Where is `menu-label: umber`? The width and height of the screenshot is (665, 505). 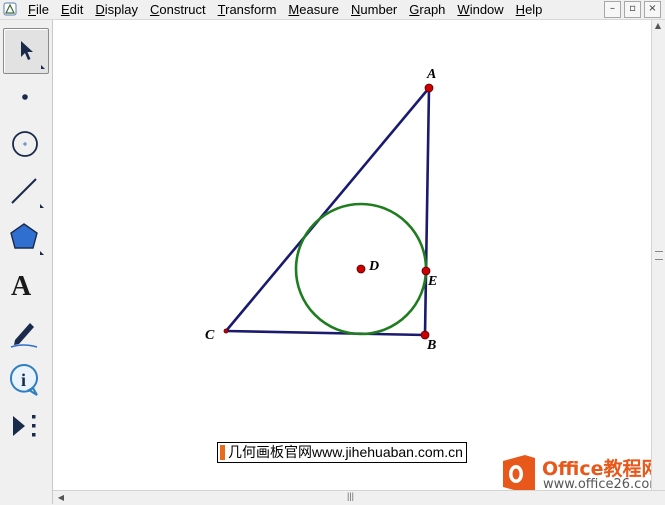
menu-label: umber is located at coordinates (379, 9).